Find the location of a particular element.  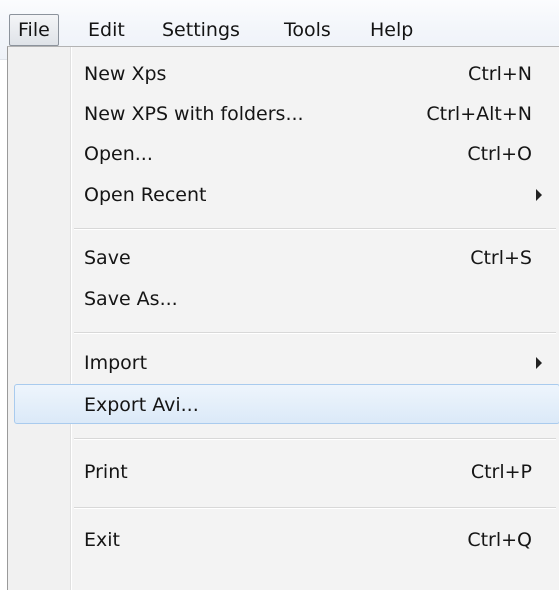

menu-item-shortcut: Ctrl+Alt+N is located at coordinates (479, 114).